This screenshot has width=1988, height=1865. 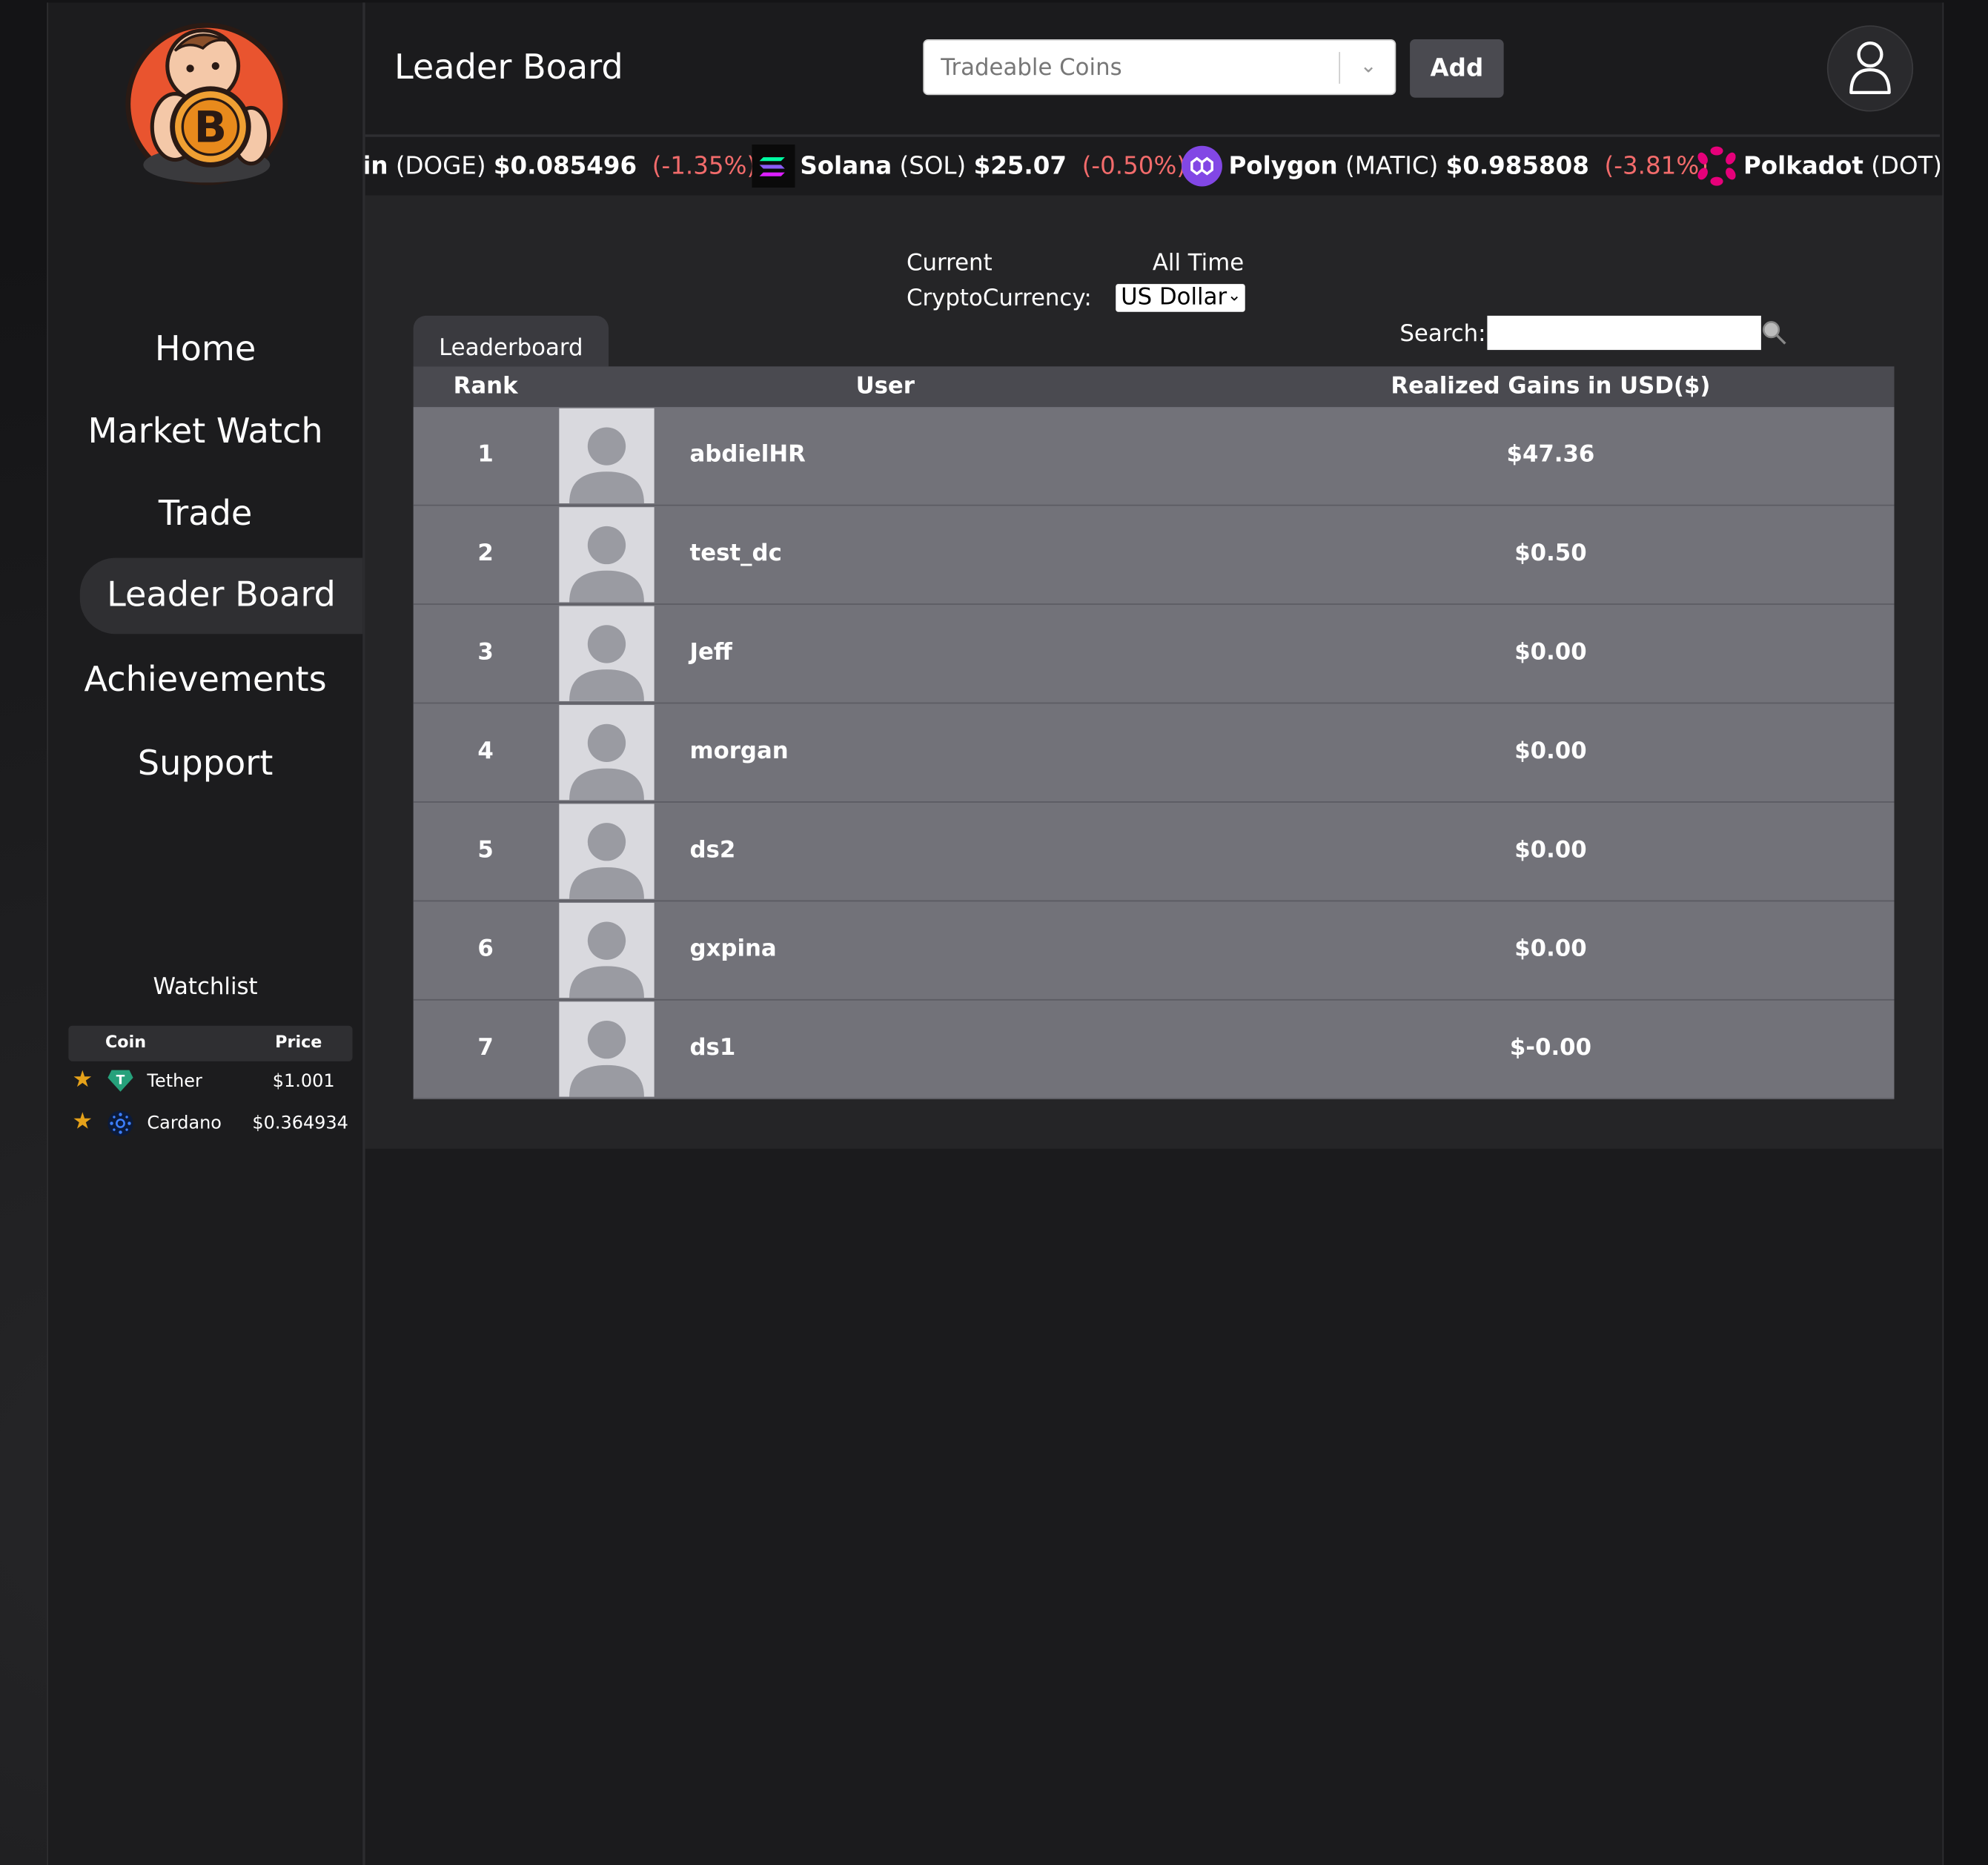 What do you see at coordinates (508, 68) in the screenshot?
I see `page-title: Leader Board` at bounding box center [508, 68].